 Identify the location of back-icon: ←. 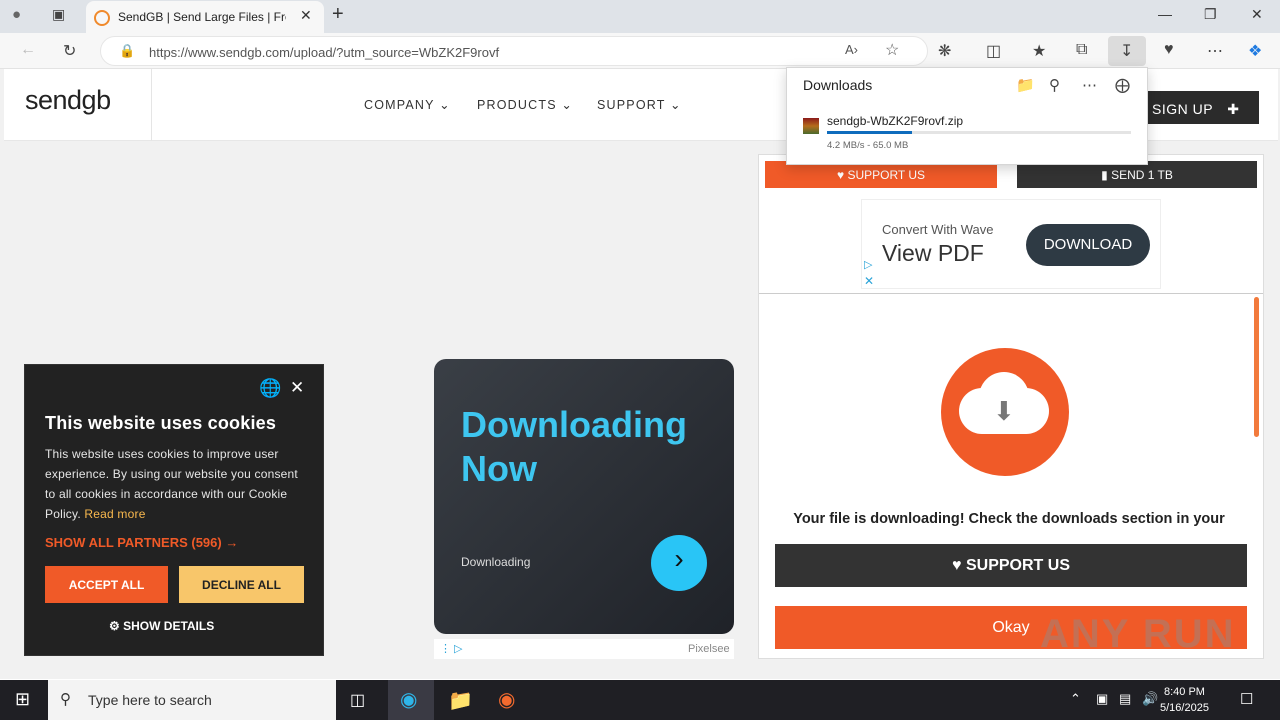
(28, 50).